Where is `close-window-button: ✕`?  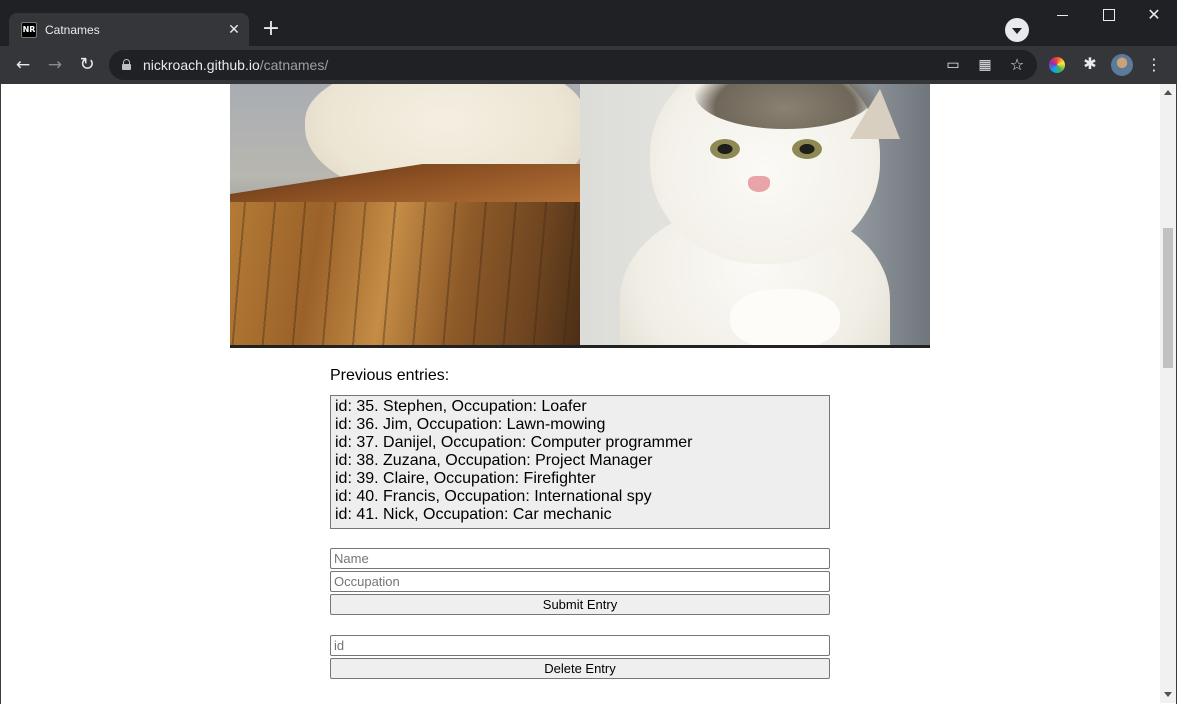
close-window-button: ✕ is located at coordinates (1154, 15).